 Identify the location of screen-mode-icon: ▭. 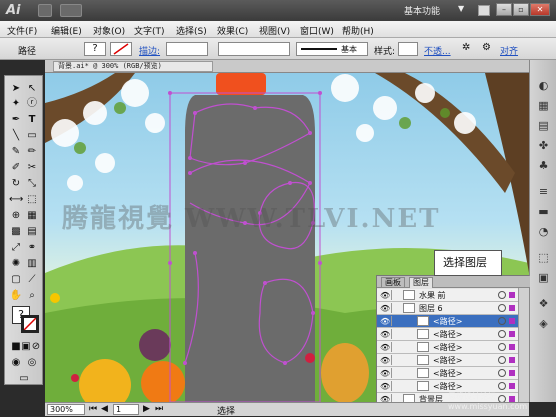
(24, 379).